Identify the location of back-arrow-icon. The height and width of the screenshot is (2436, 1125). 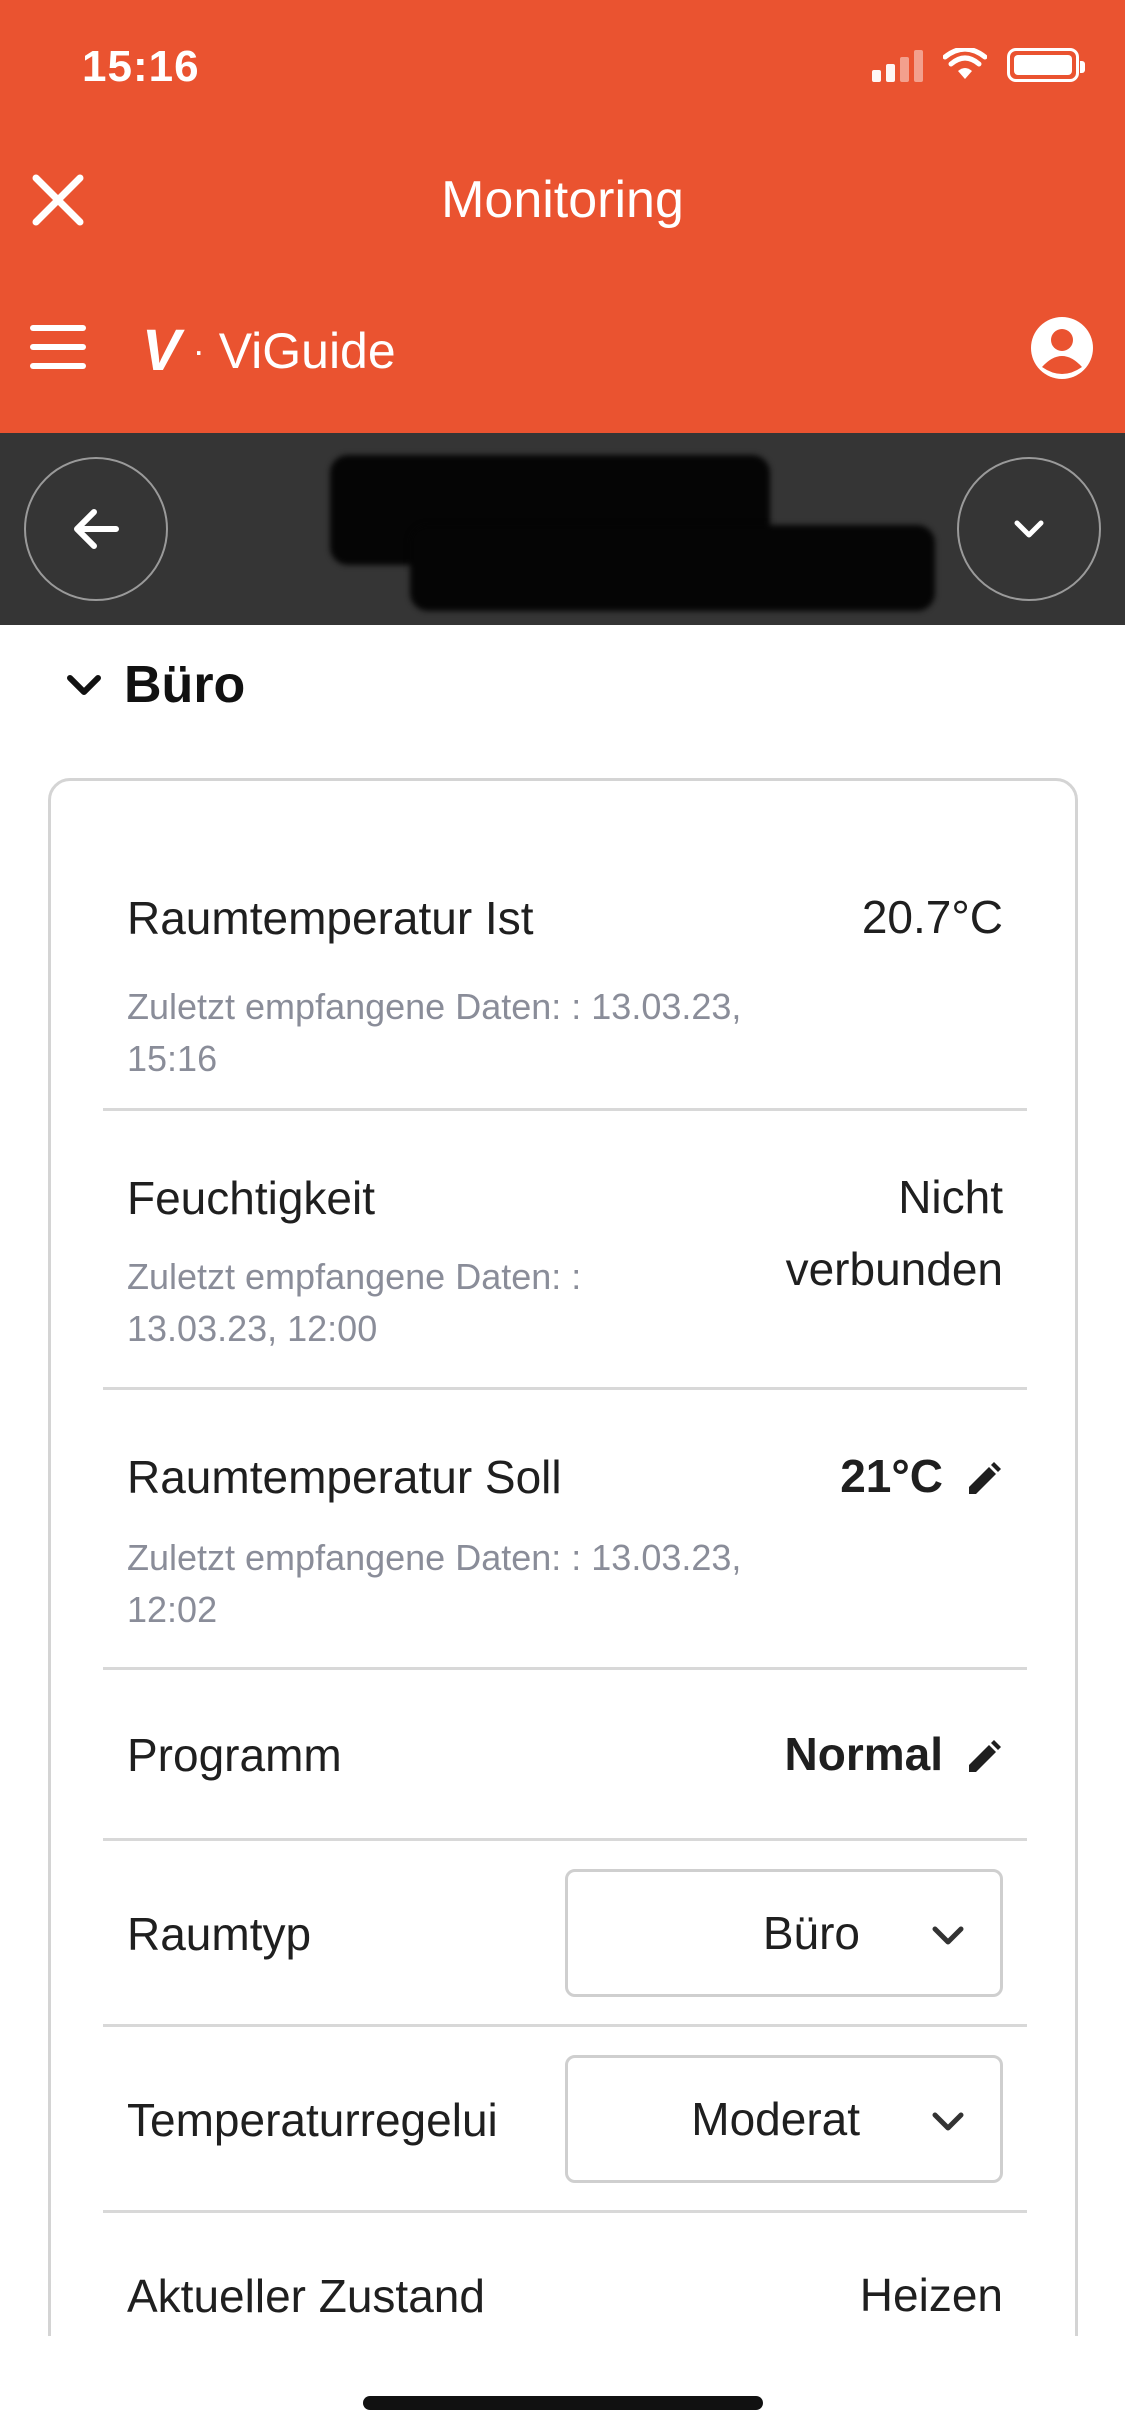
(96, 529).